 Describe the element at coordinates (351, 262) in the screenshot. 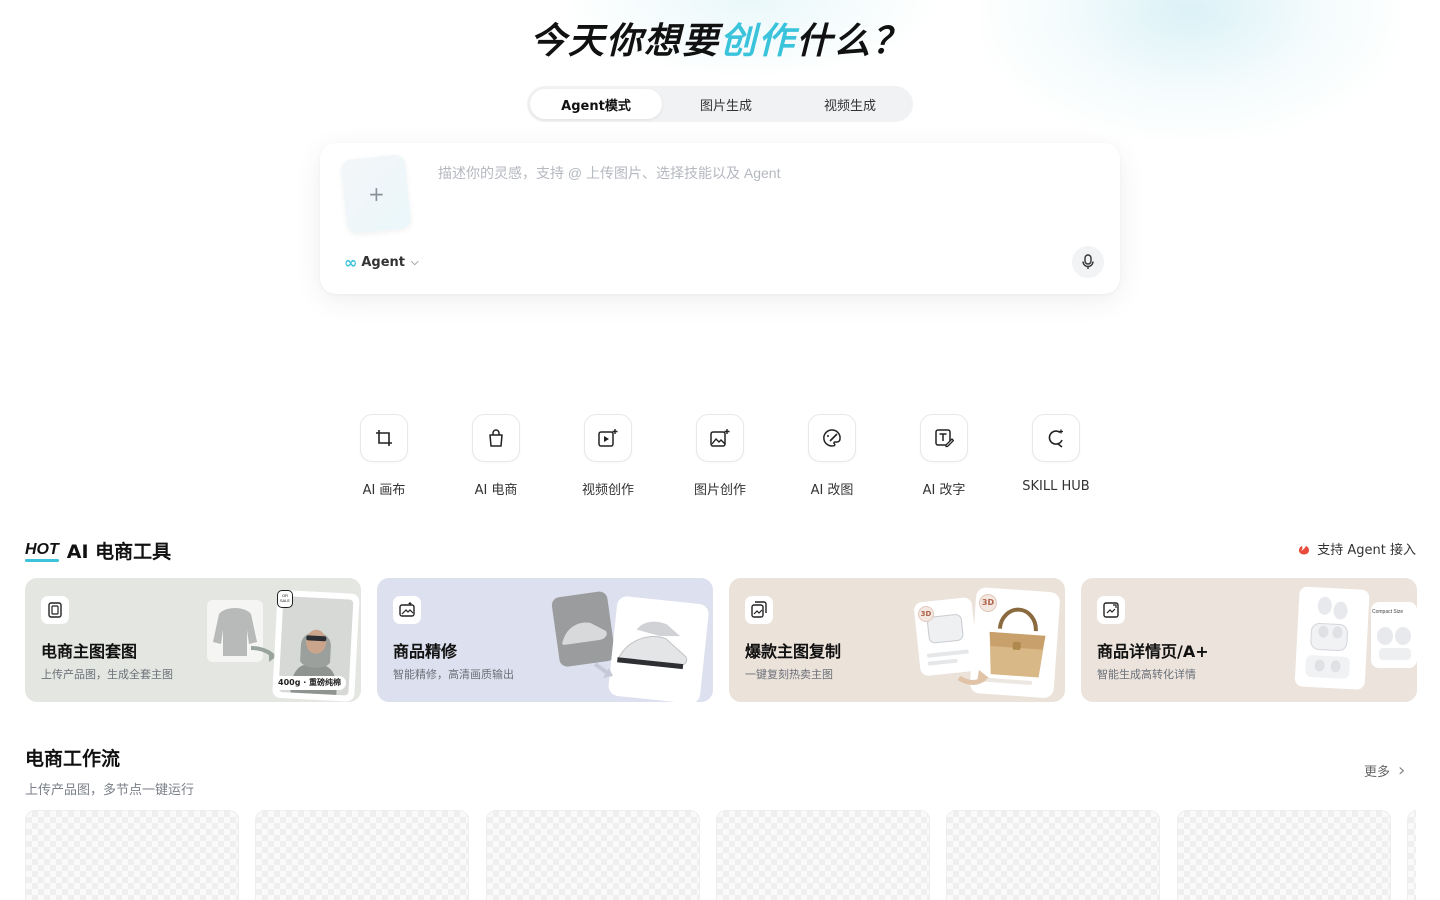

I see `infinity-icon: ∞` at that location.